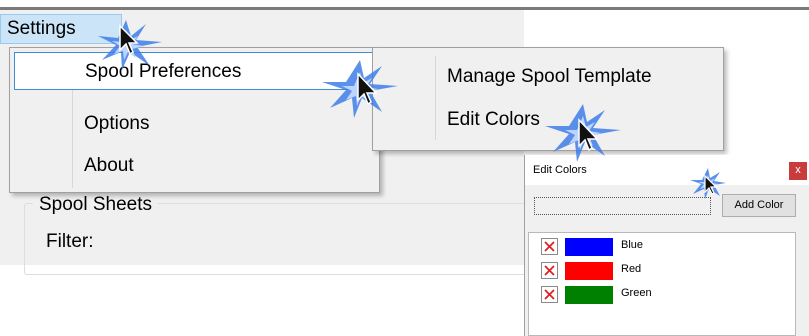 The image size is (809, 336). Describe the element at coordinates (493, 120) in the screenshot. I see `menu-item-edit-colors: Edit Colors` at that location.